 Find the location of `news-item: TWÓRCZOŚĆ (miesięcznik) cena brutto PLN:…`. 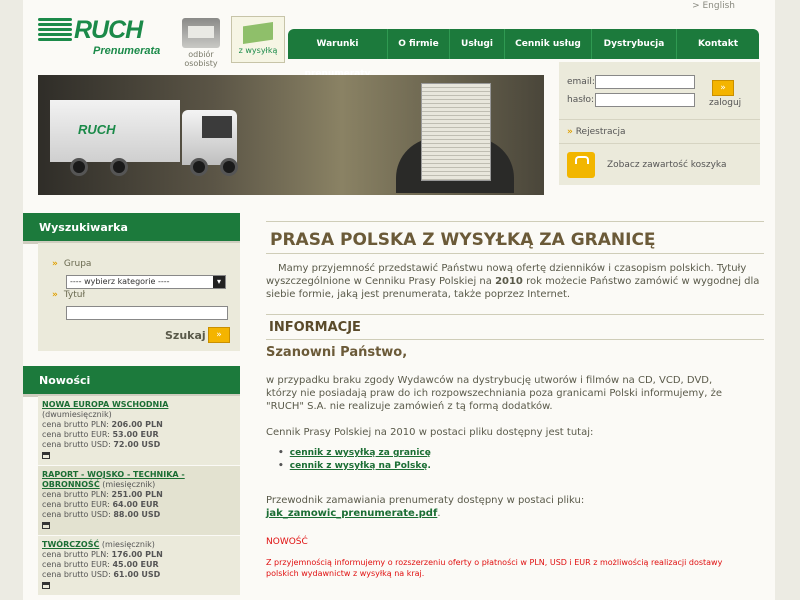

news-item: TWÓRCZOŚĆ (miesięcznik) cena brutto PLN:… is located at coordinates (139, 566).